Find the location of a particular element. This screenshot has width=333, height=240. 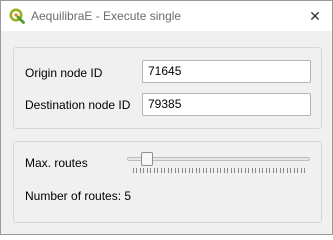

origin-node-value: 71645 is located at coordinates (165, 71).